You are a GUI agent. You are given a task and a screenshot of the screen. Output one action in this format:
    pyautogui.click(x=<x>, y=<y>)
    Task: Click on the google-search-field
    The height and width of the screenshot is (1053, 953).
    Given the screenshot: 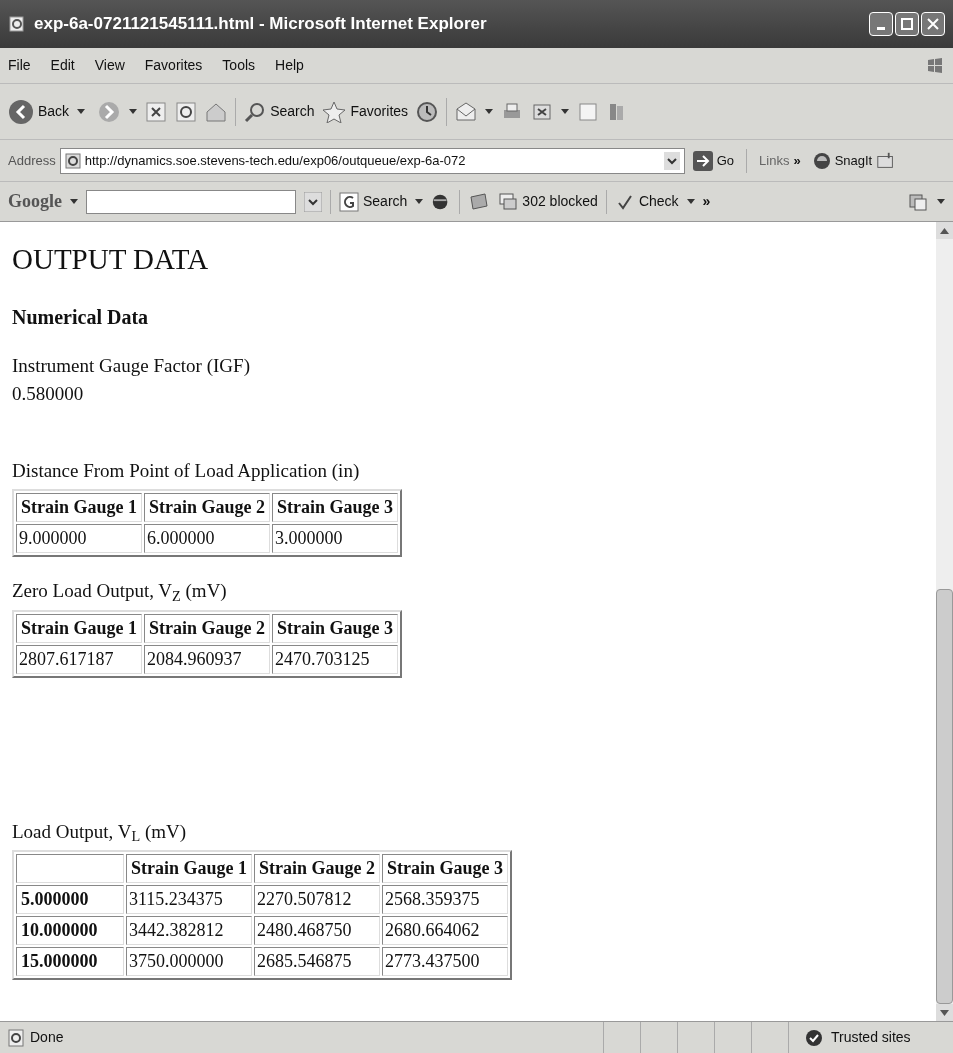 What is the action you would take?
    pyautogui.click(x=191, y=201)
    